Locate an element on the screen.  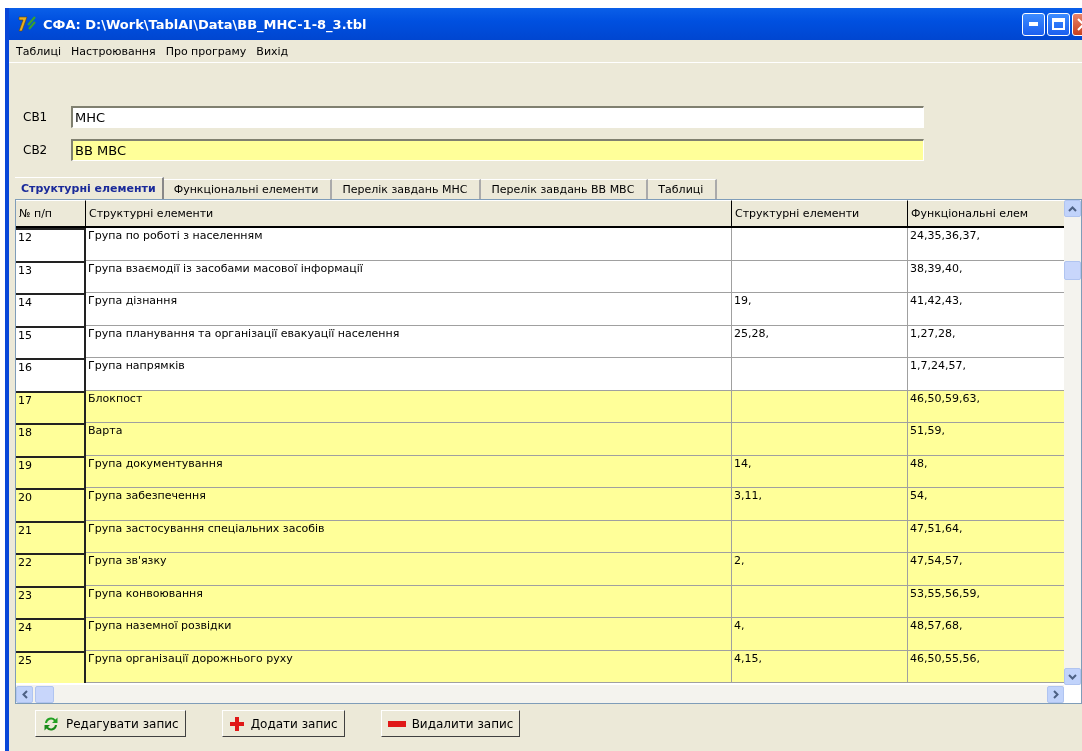
table-row: 21 Група застосування спеціальних засобів 47,51,64, is located at coordinates (540, 536).